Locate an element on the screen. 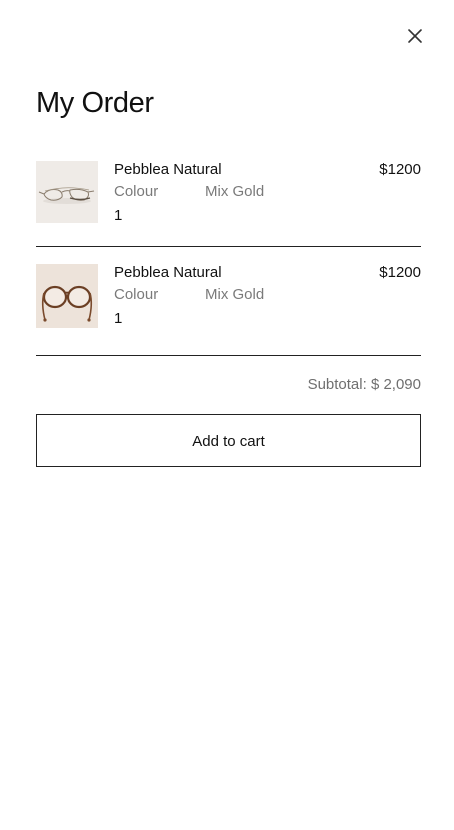 The image size is (454, 830). eyeglasses-tortoise-round-icon is located at coordinates (67, 296).